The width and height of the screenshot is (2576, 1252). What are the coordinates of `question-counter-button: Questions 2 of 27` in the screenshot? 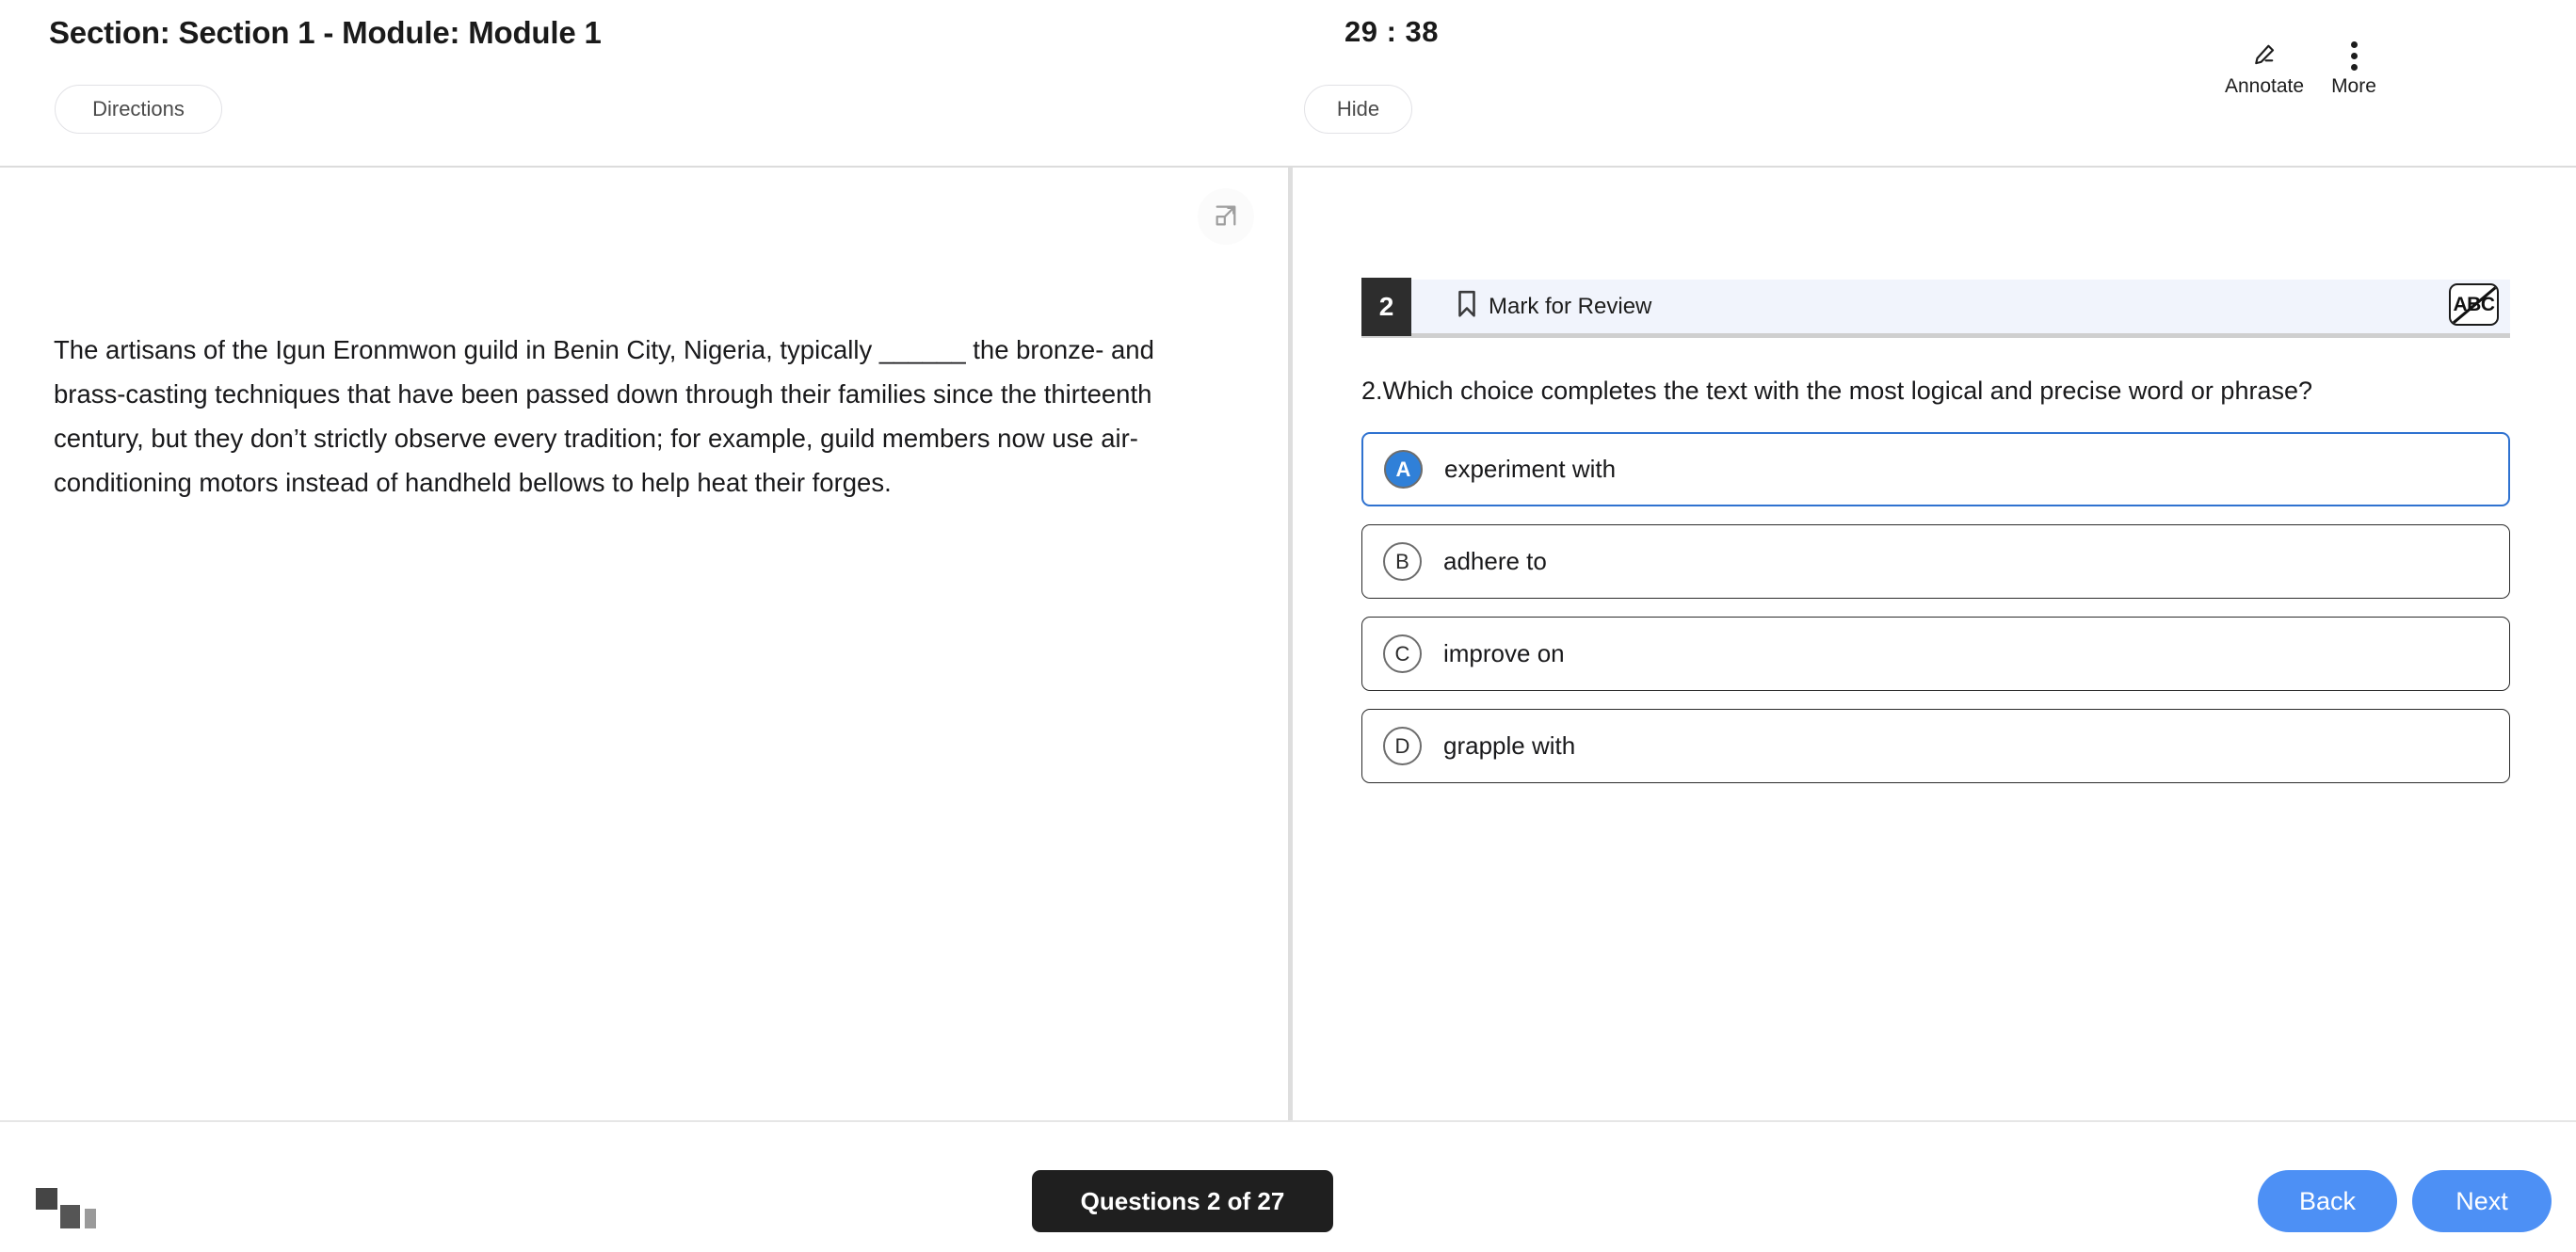 It's located at (1182, 1201).